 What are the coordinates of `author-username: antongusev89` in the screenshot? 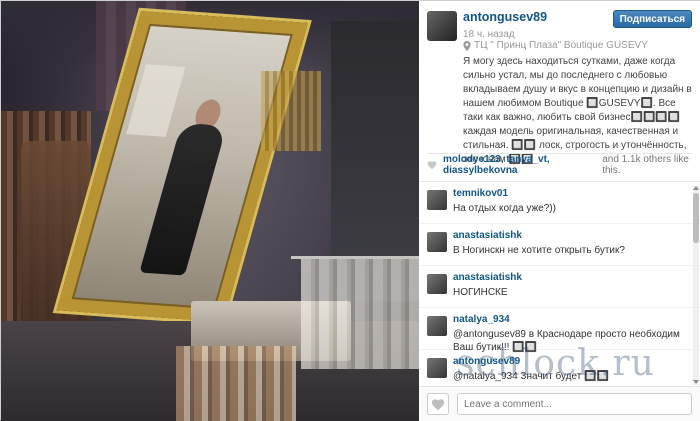 It's located at (505, 17).